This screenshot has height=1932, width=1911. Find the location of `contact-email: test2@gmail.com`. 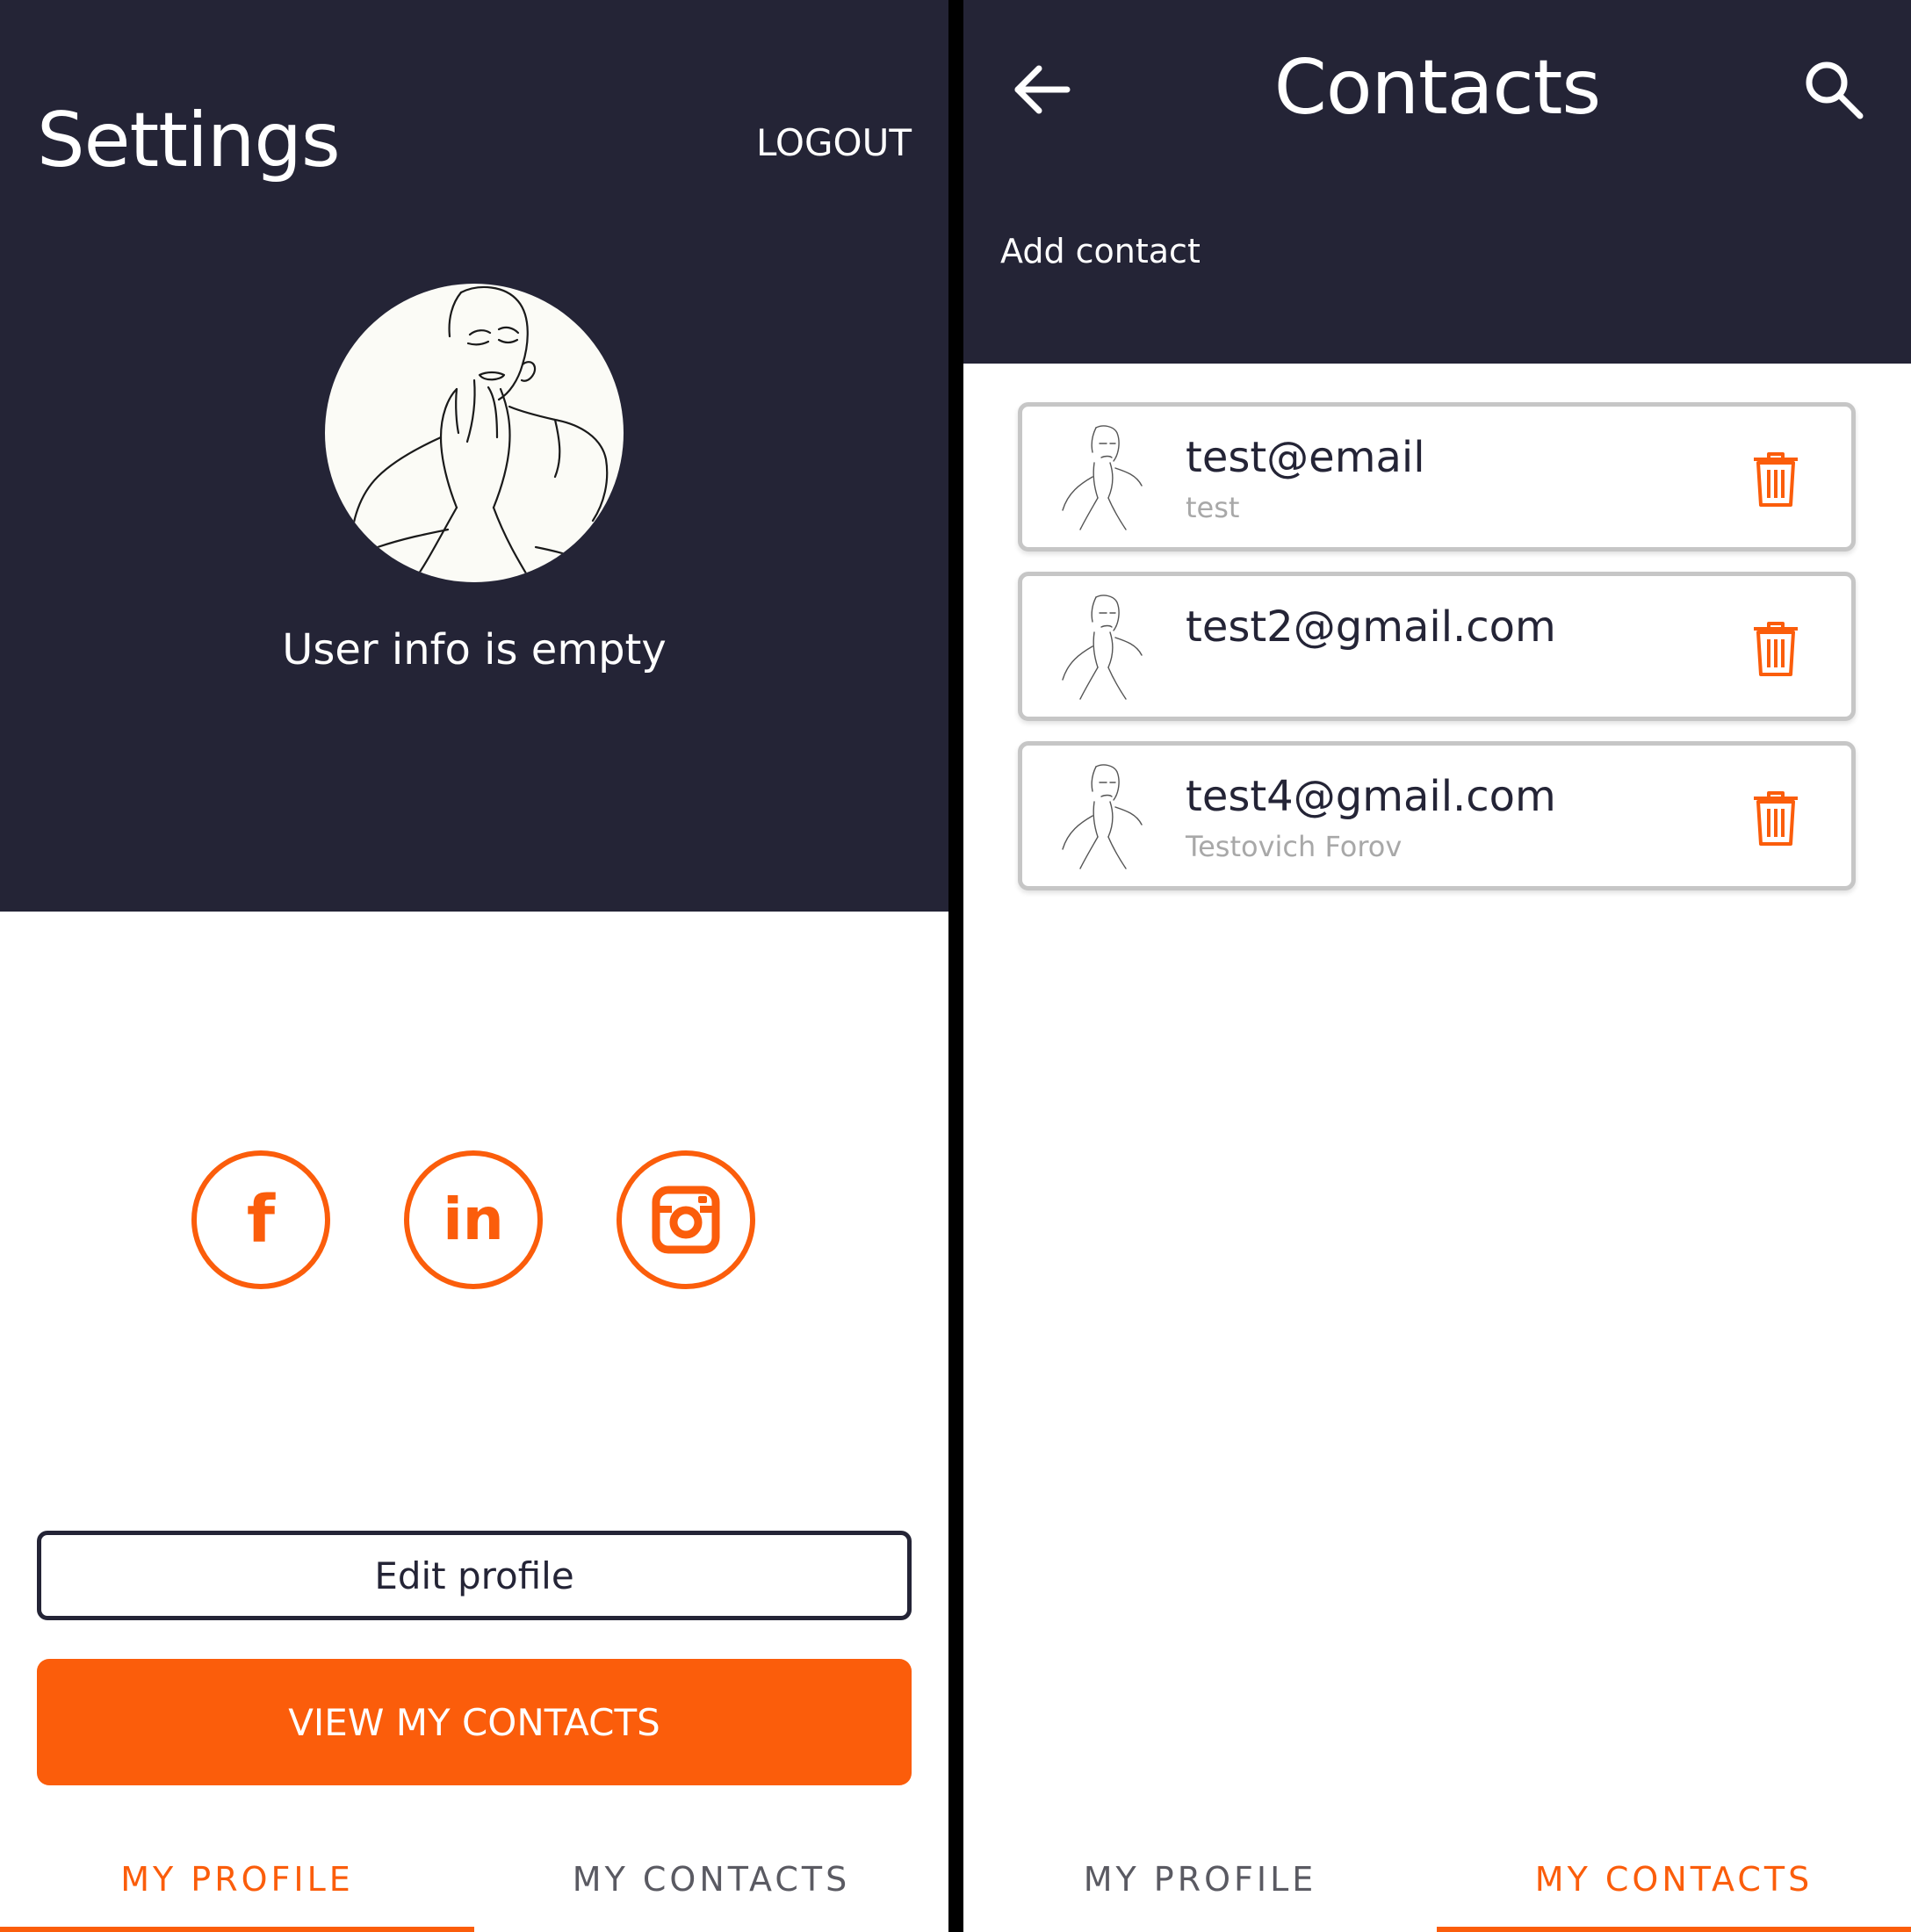

contact-email: test2@gmail.com is located at coordinates (1371, 627).